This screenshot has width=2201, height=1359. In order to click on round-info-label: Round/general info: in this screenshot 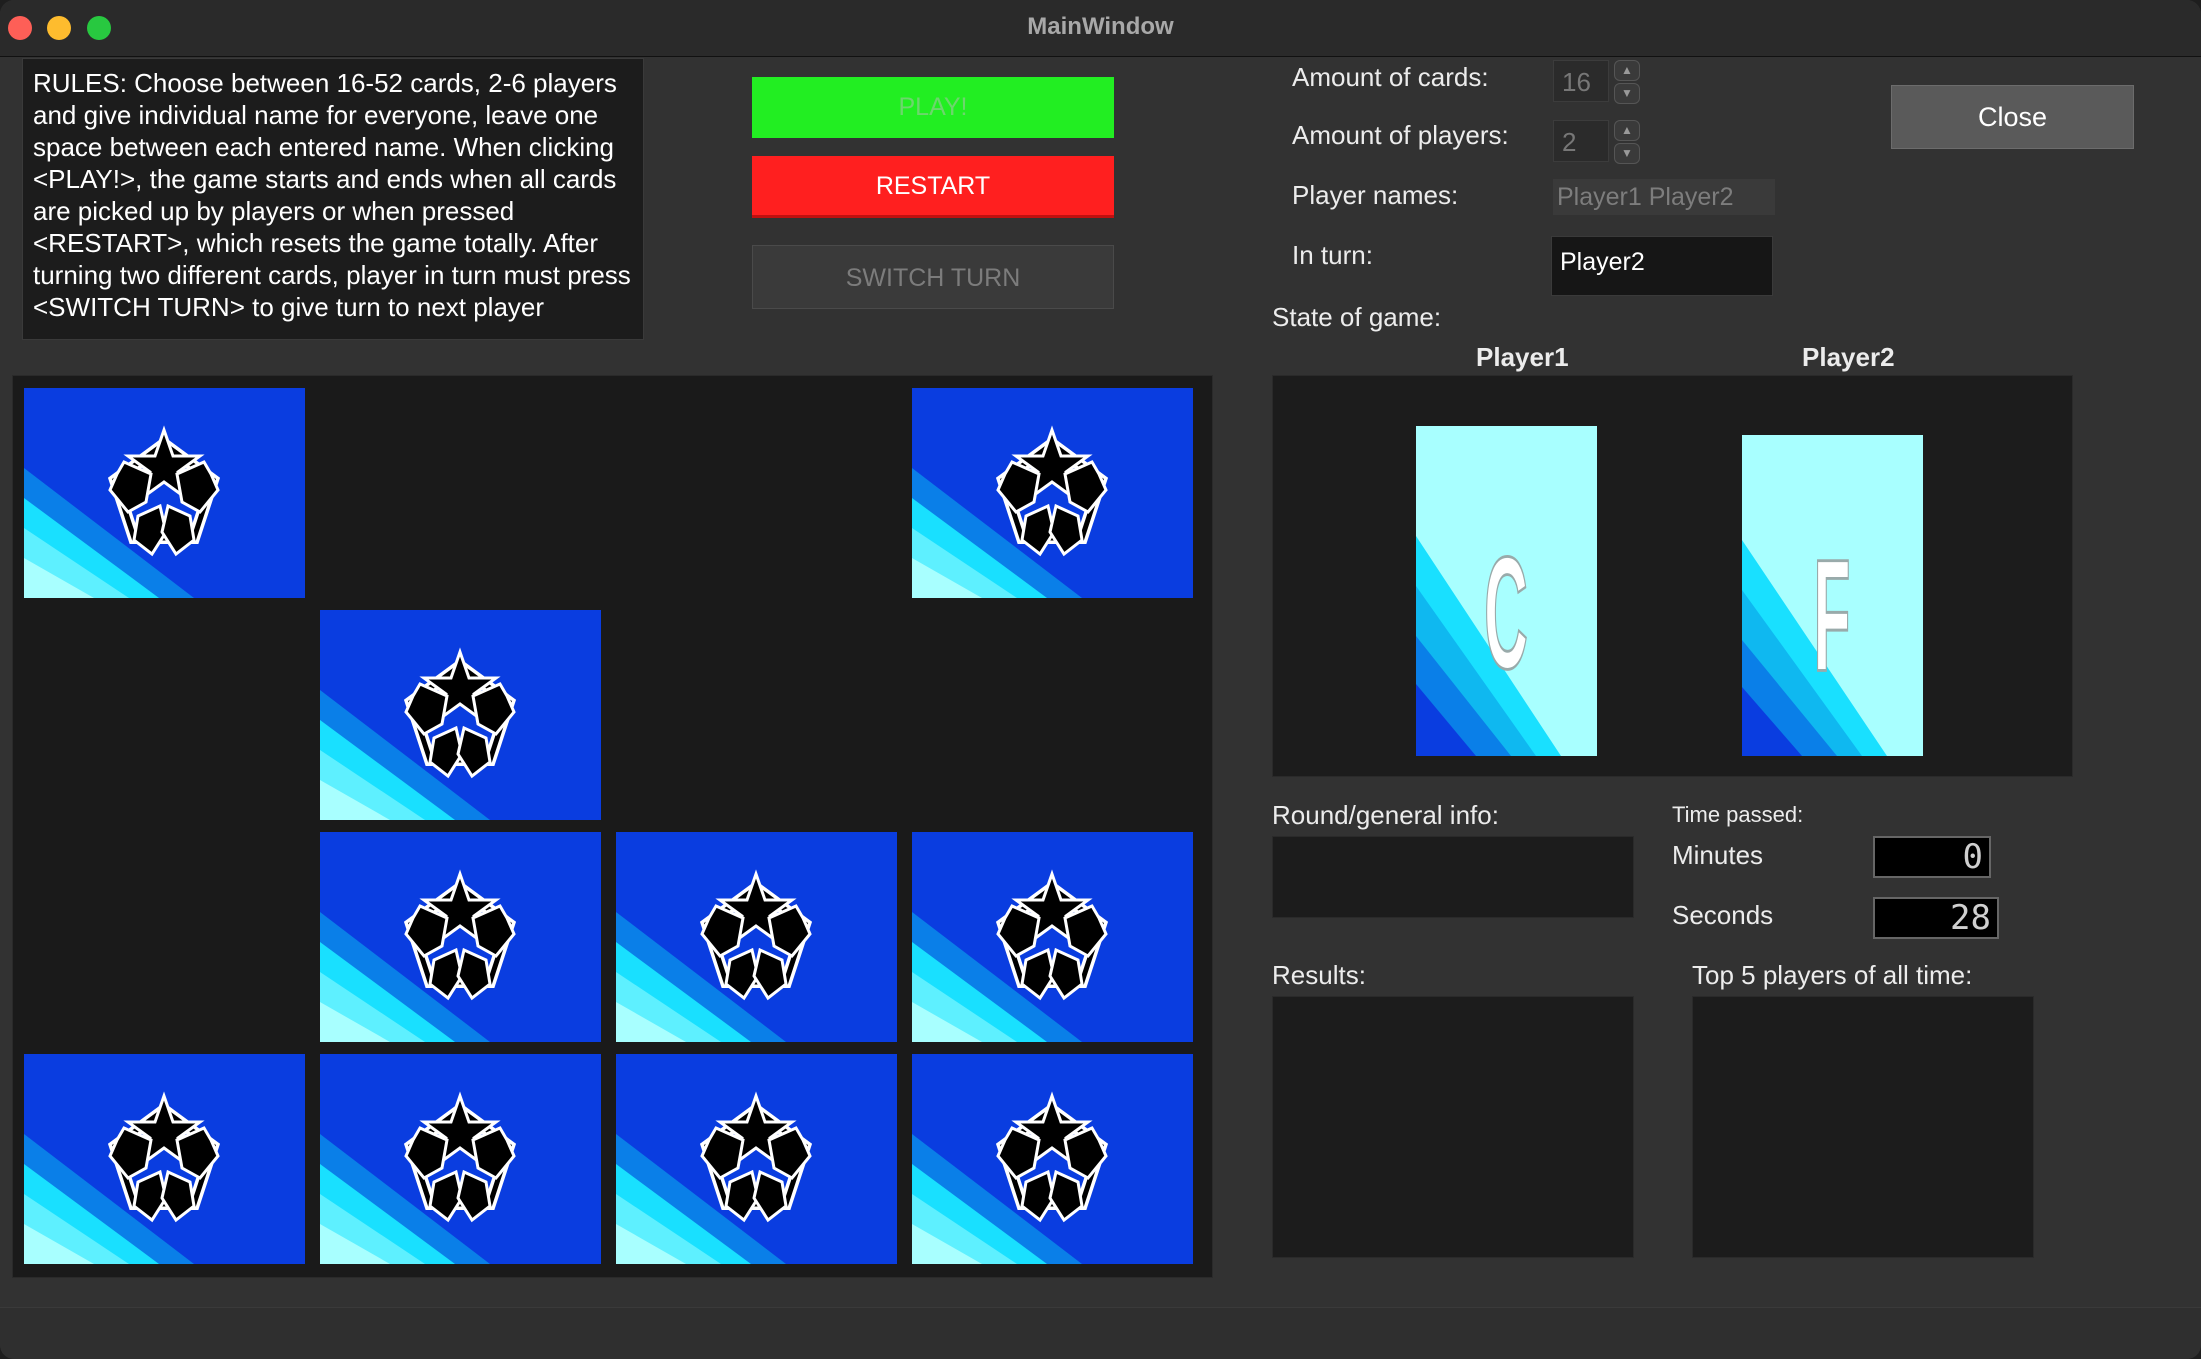, I will do `click(1385, 815)`.